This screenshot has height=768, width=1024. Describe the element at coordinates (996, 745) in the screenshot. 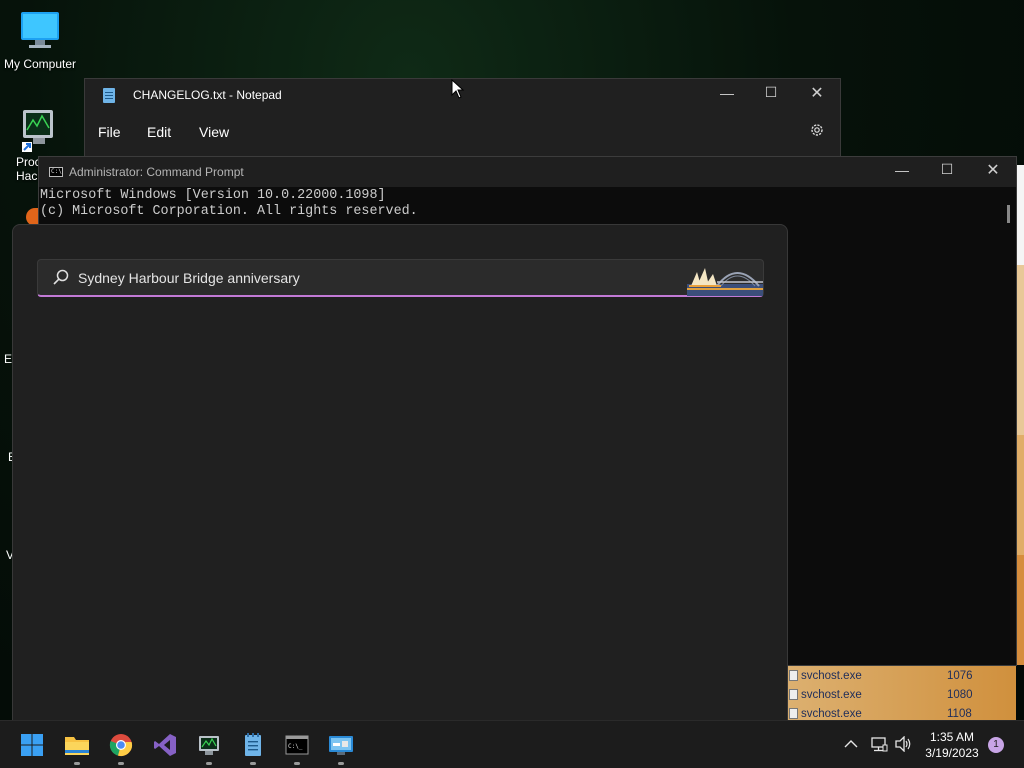

I see `notification-badge: 1` at that location.